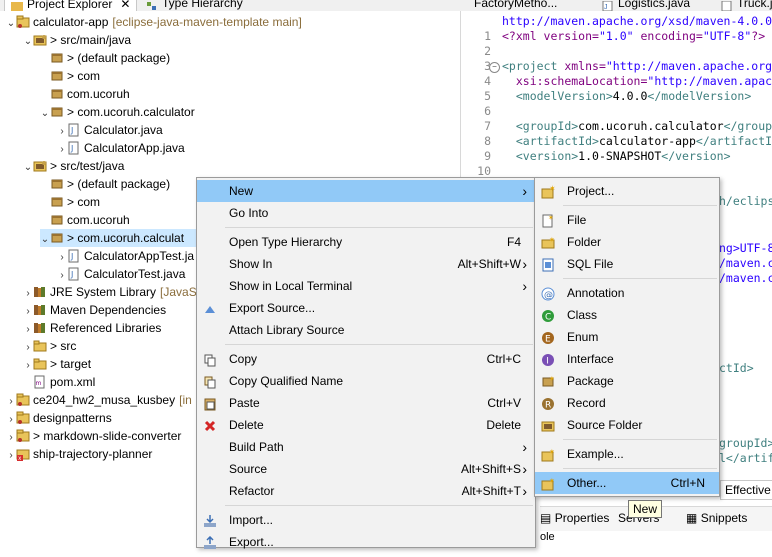 The image size is (772, 557). I want to click on menu-item-folder: ✶ Folder, so click(627, 242).